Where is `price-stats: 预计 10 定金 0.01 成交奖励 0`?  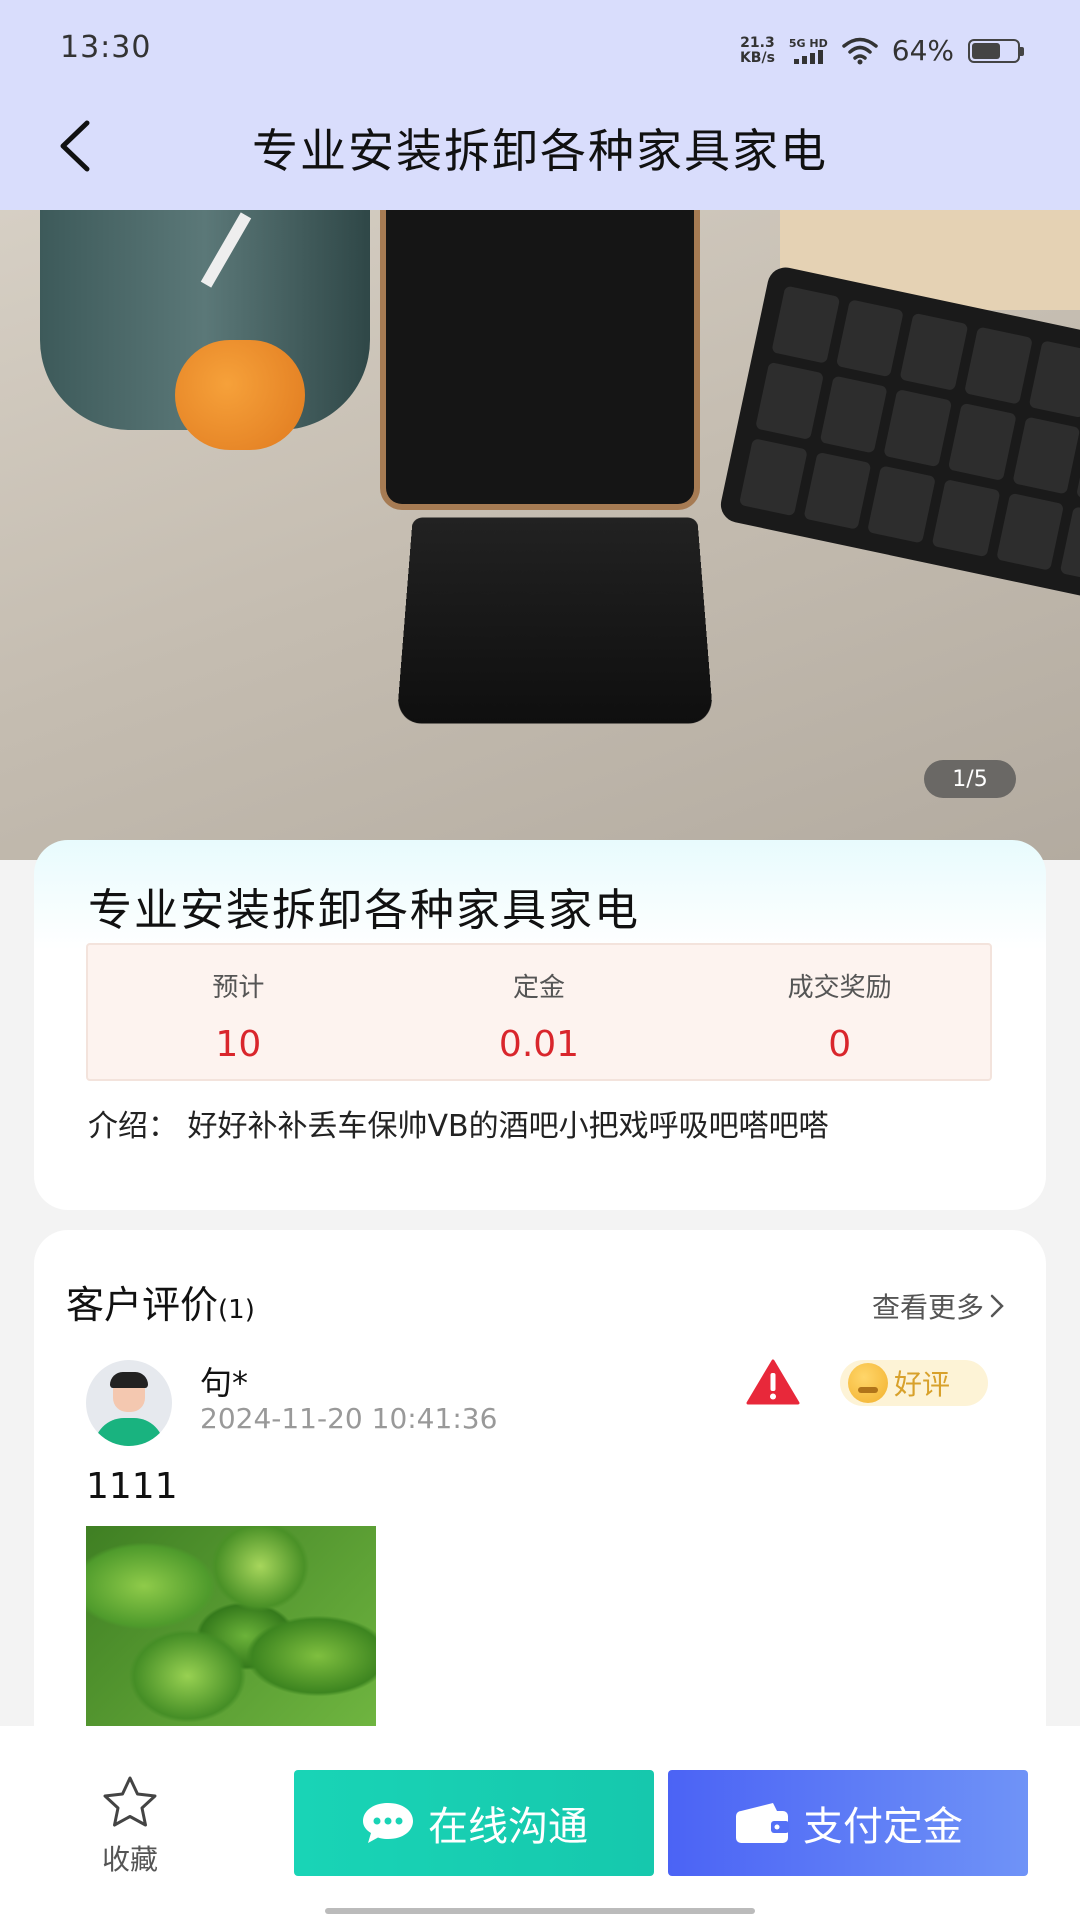
price-stats: 预计 10 定金 0.01 成交奖励 0 is located at coordinates (539, 1012).